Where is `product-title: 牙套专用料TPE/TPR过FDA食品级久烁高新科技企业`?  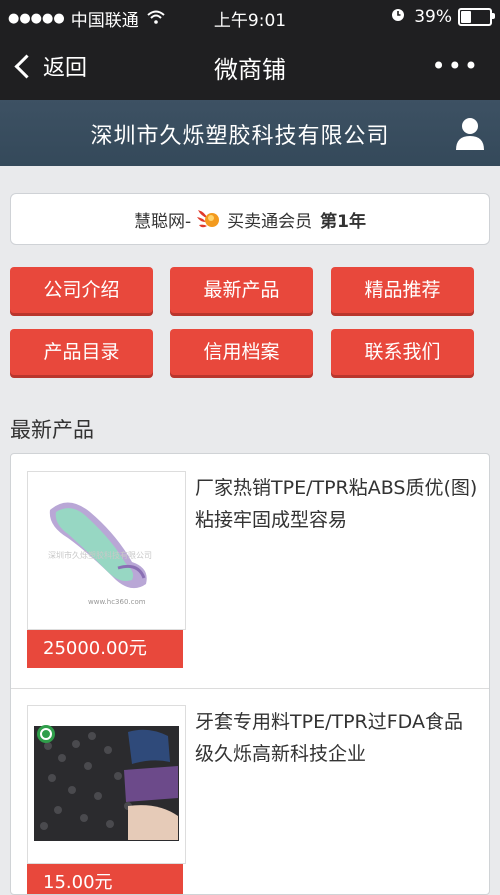 product-title: 牙套专用料TPE/TPR过FDA食品级久烁高新科技企业 is located at coordinates (329, 738).